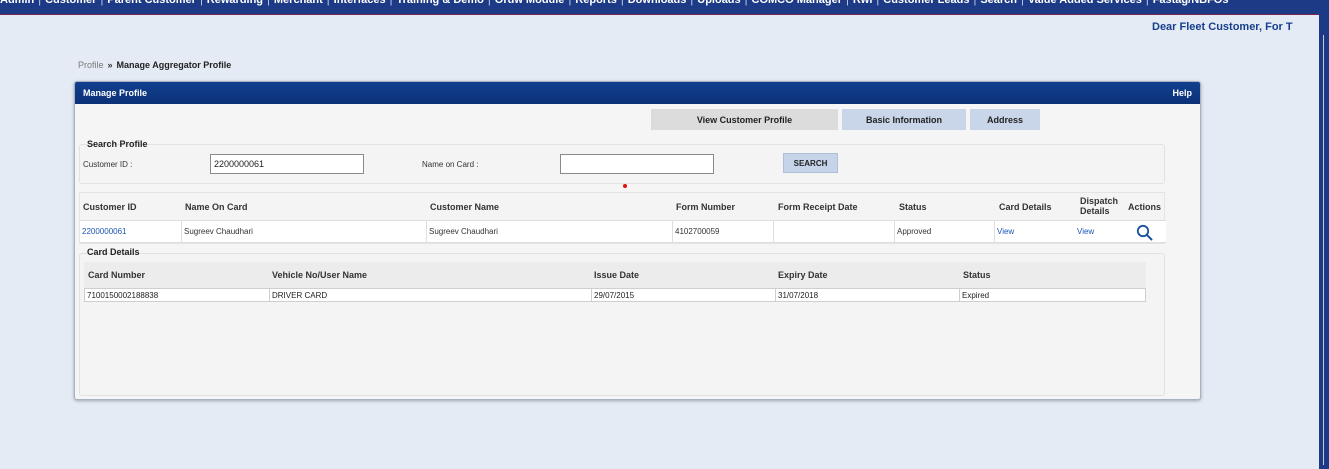 Image resolution: width=1329 pixels, height=469 pixels. Describe the element at coordinates (1095, 211) in the screenshot. I see `header-dispatch-line2: Details` at that location.